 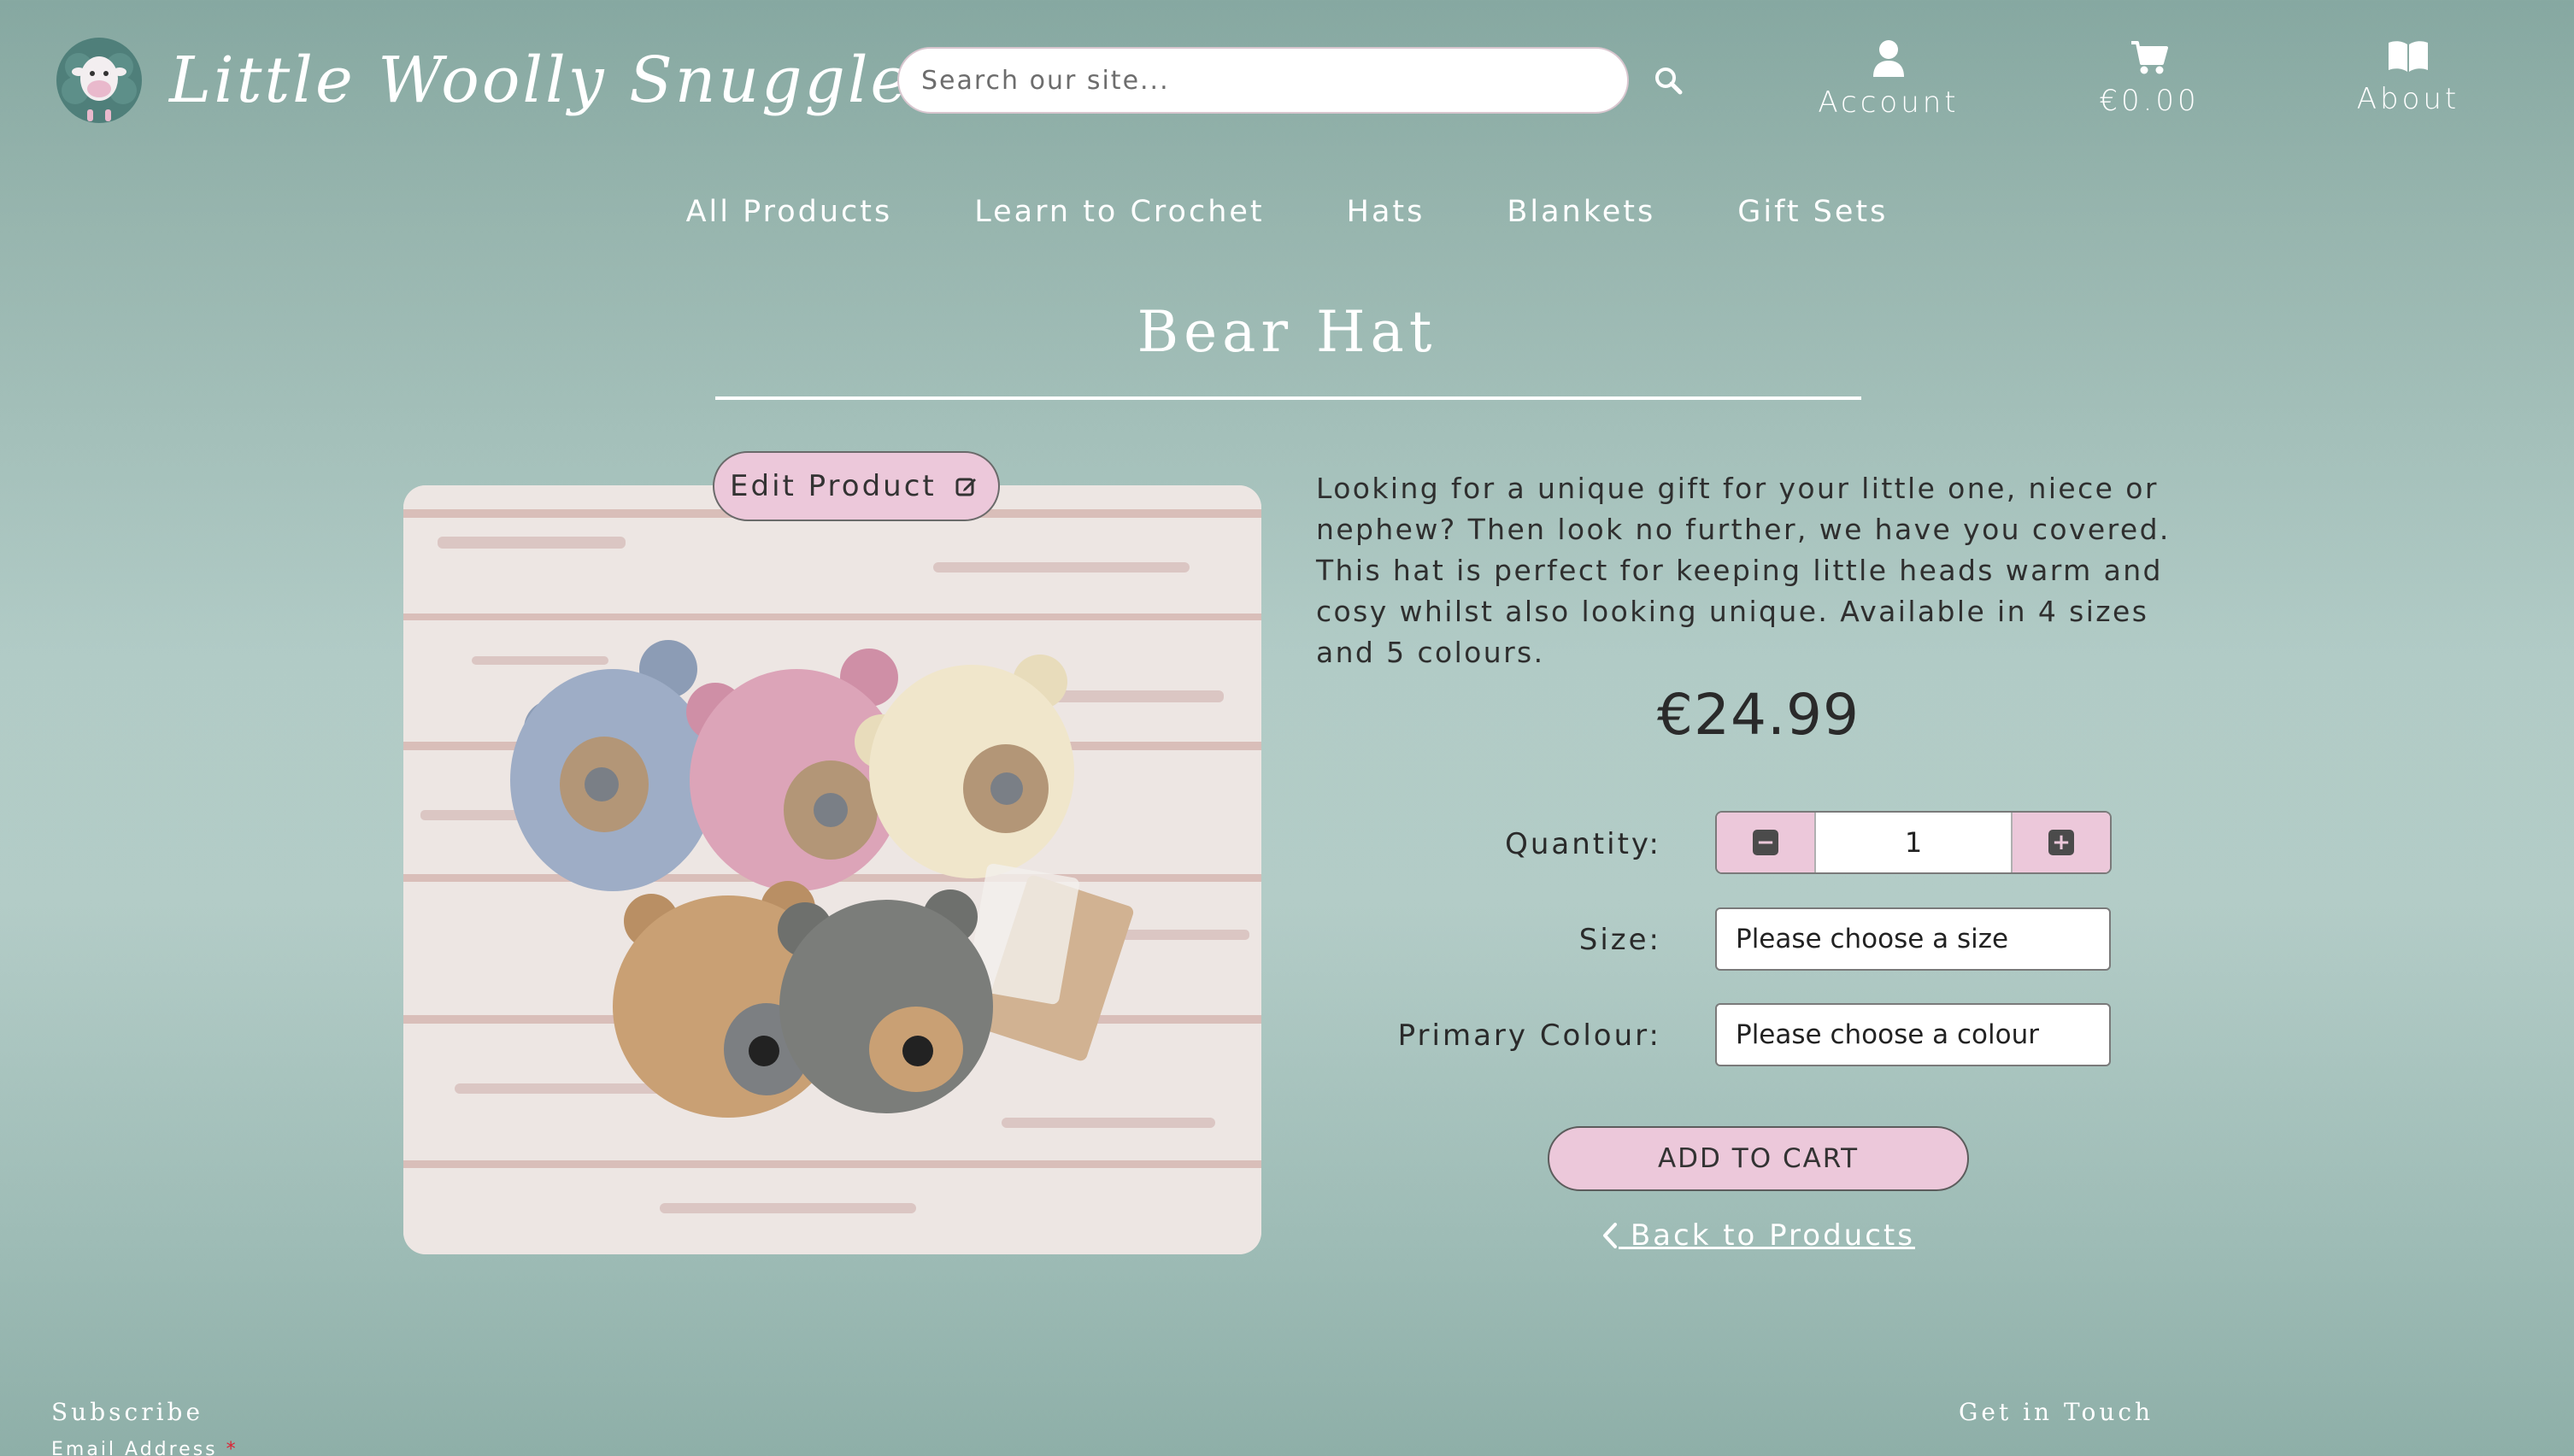 I want to click on primary-colour-label: Primary Colour:, so click(x=1529, y=1036).